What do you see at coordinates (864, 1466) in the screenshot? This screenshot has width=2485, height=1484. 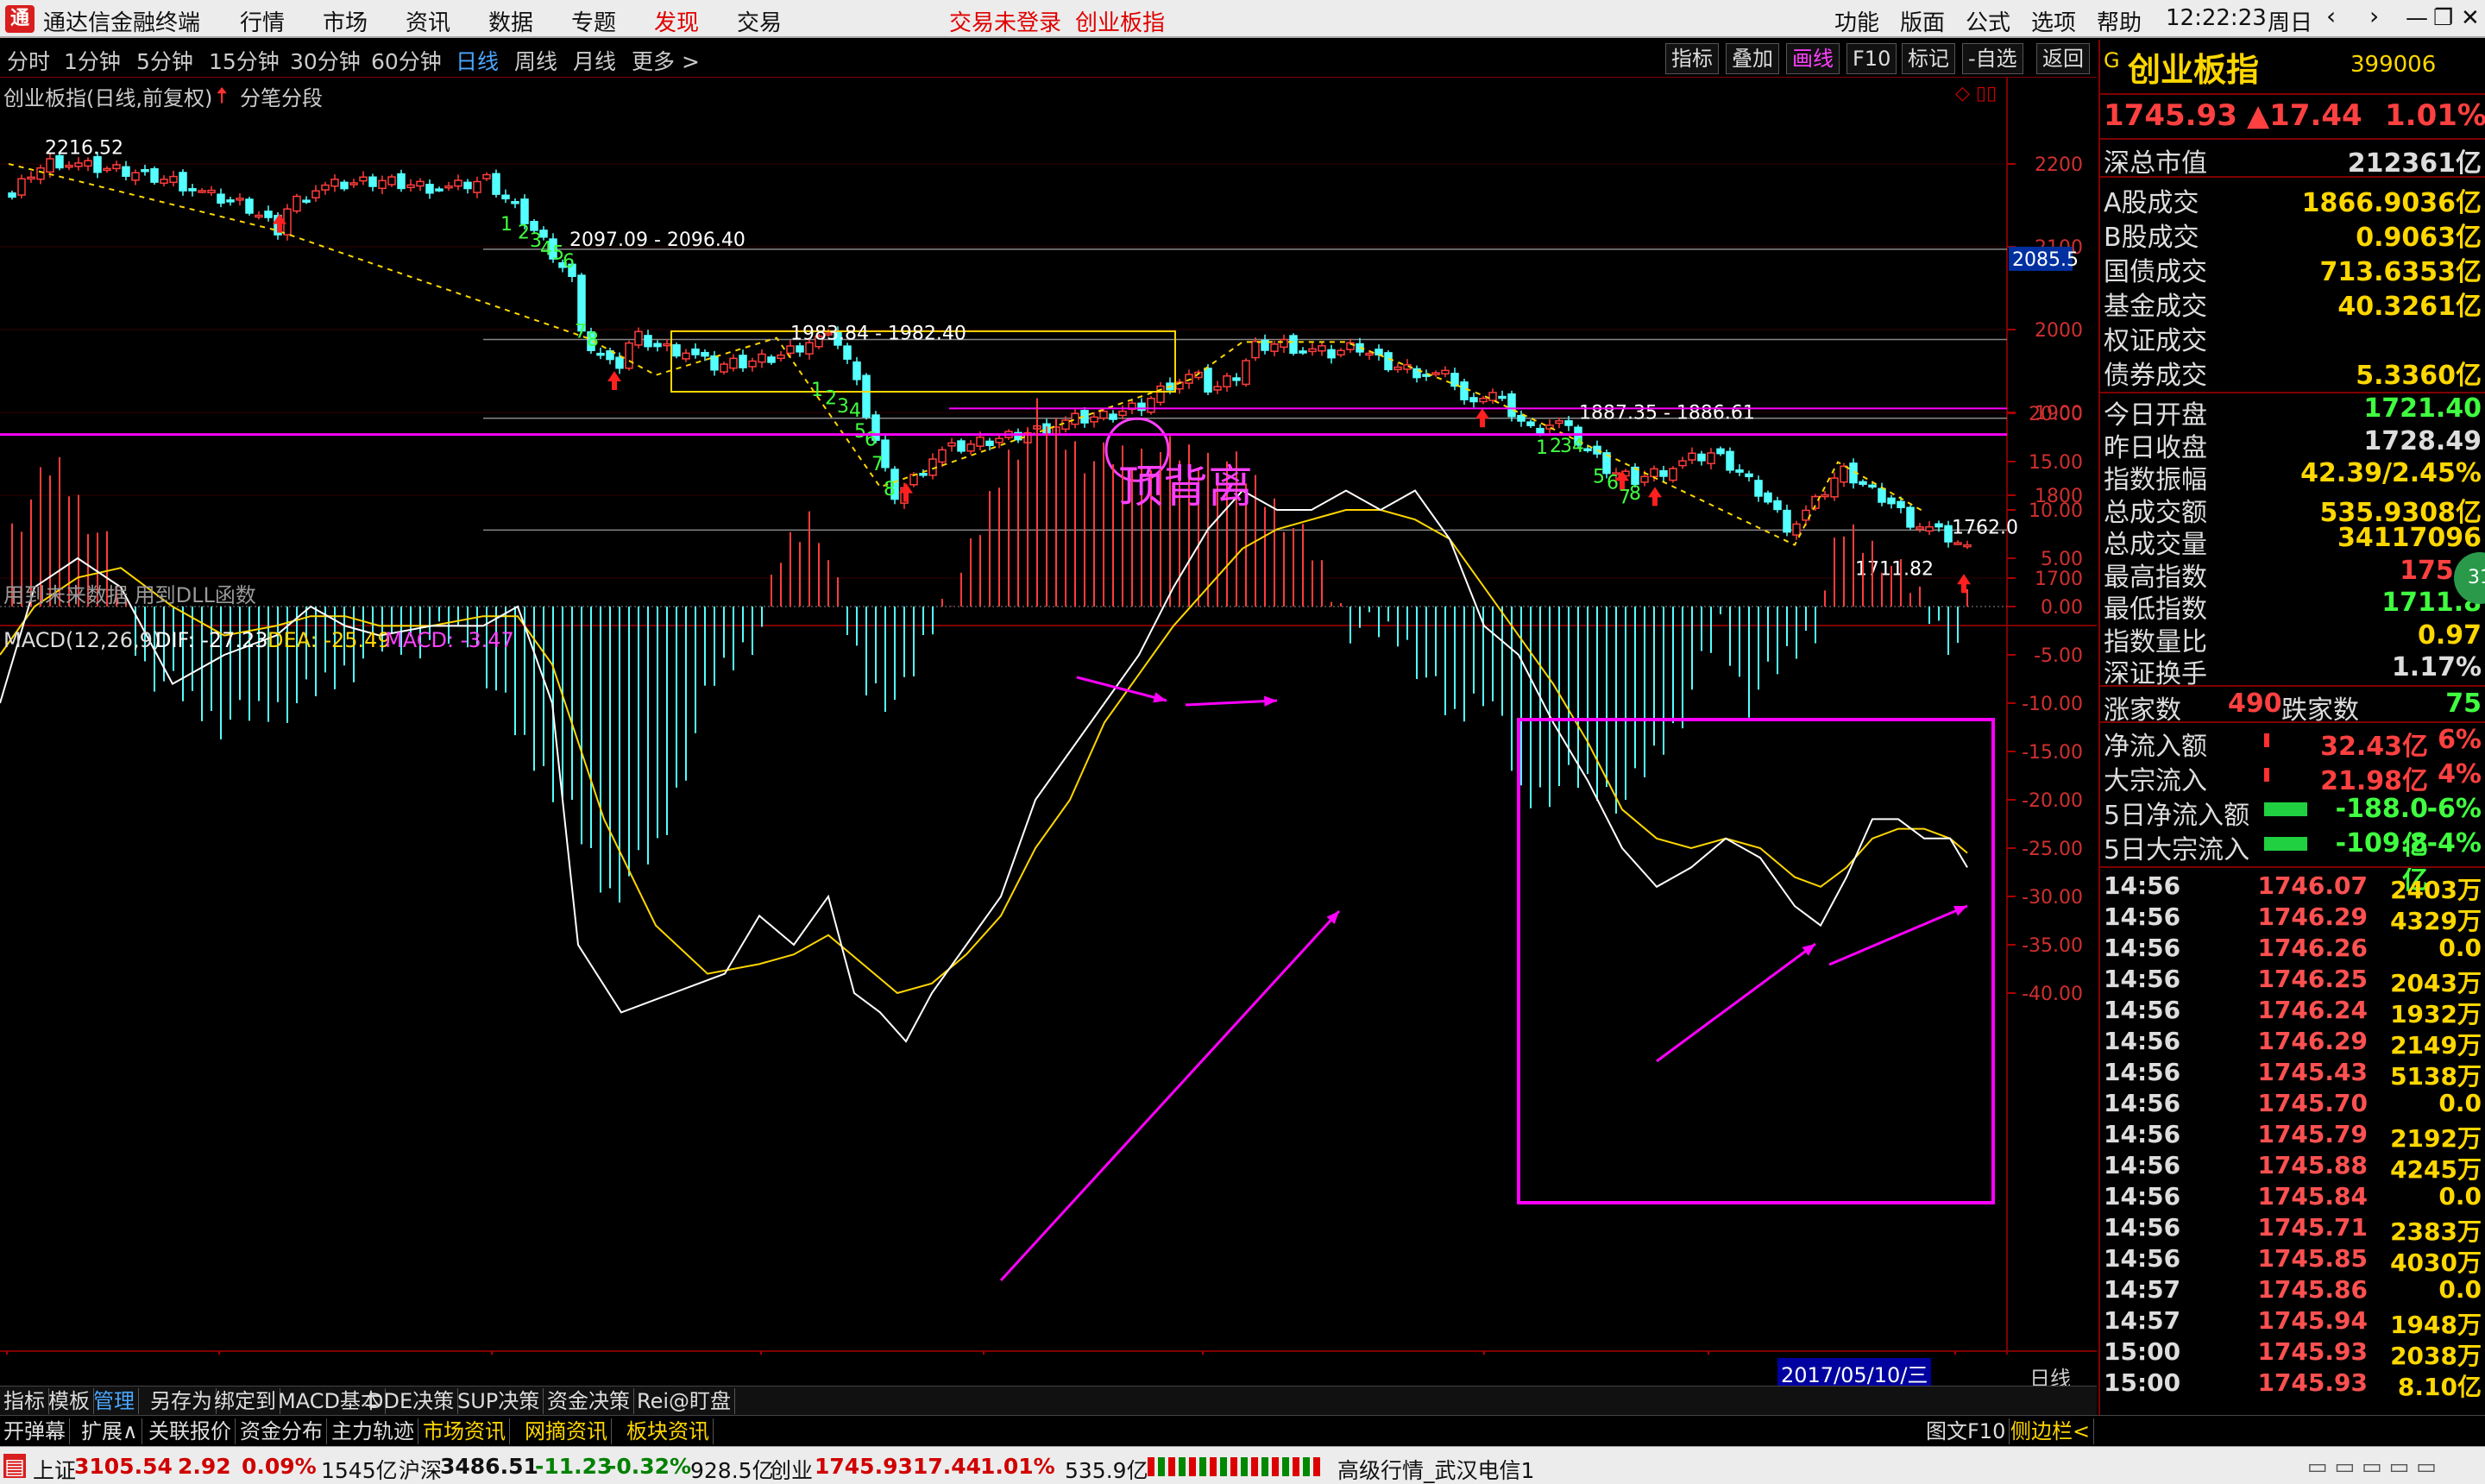 I see `cy-price: 1745.93` at bounding box center [864, 1466].